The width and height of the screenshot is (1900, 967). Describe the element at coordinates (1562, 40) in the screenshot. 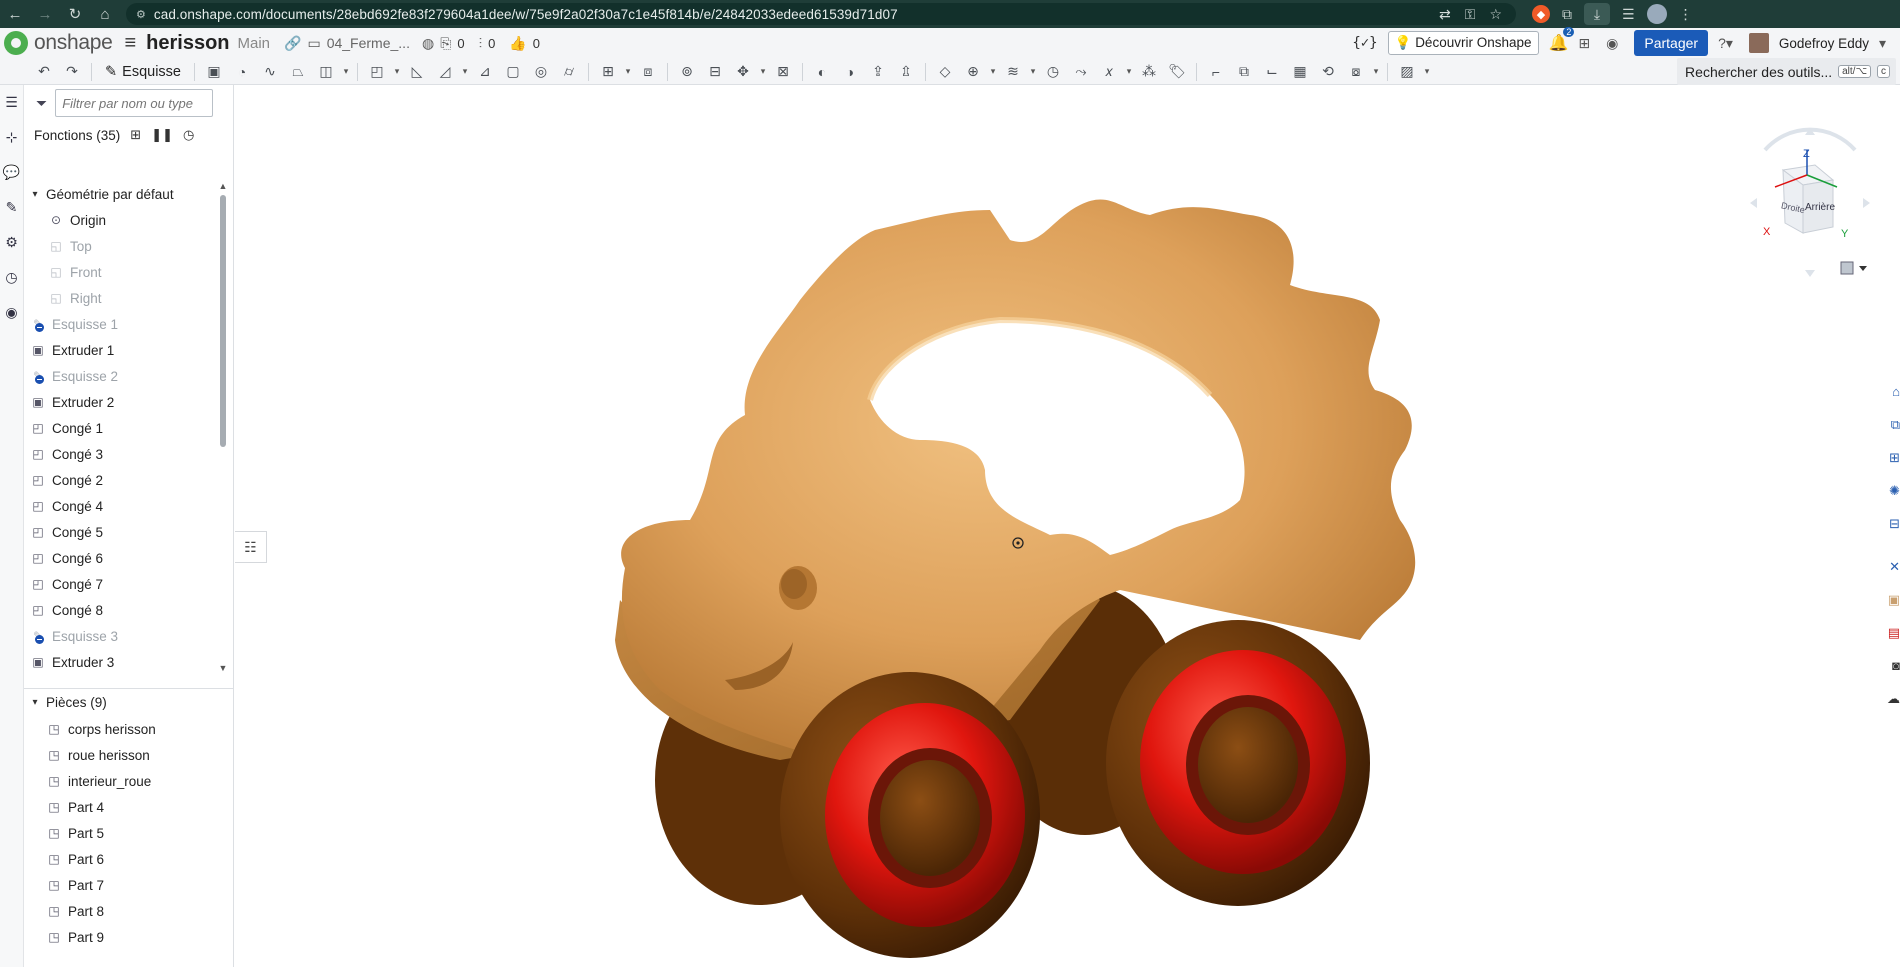

I see `notifications-icon: 🔔 2` at that location.